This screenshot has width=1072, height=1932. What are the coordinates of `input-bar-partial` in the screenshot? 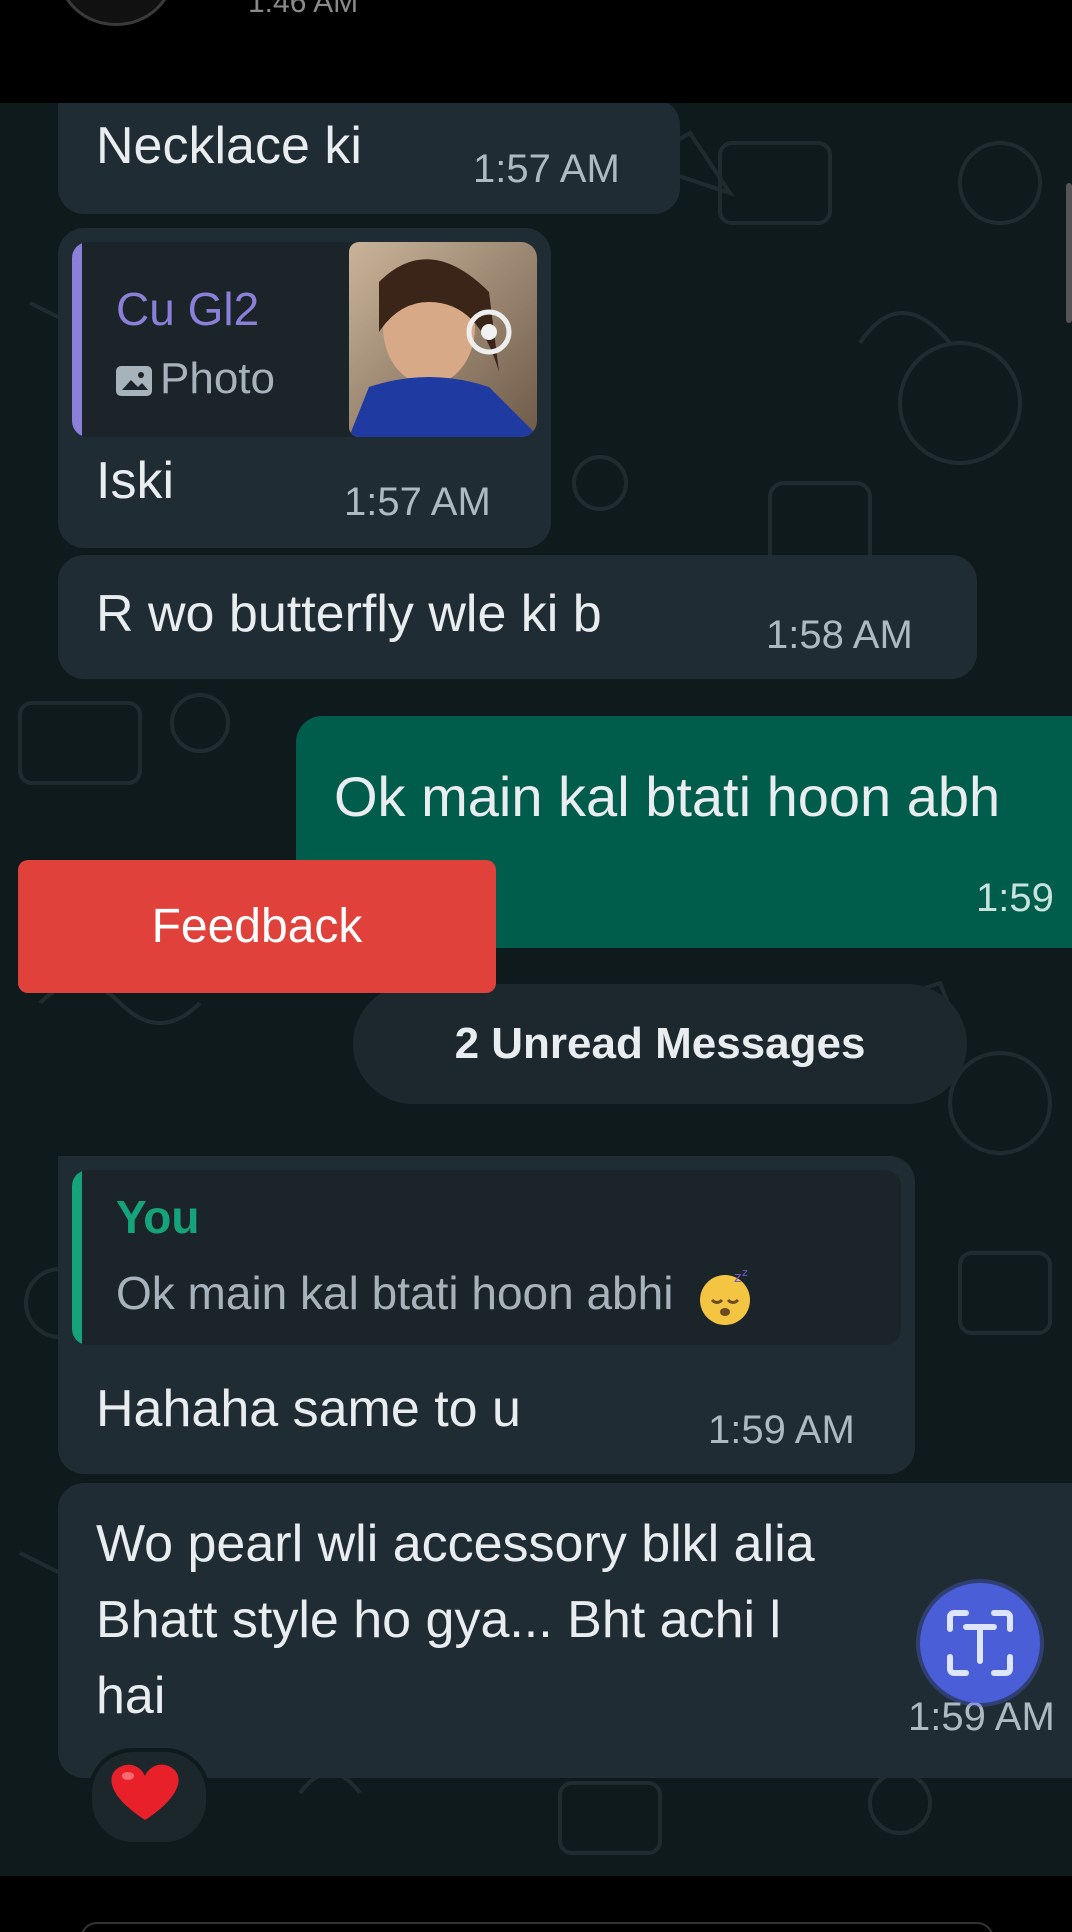 It's located at (537, 1927).